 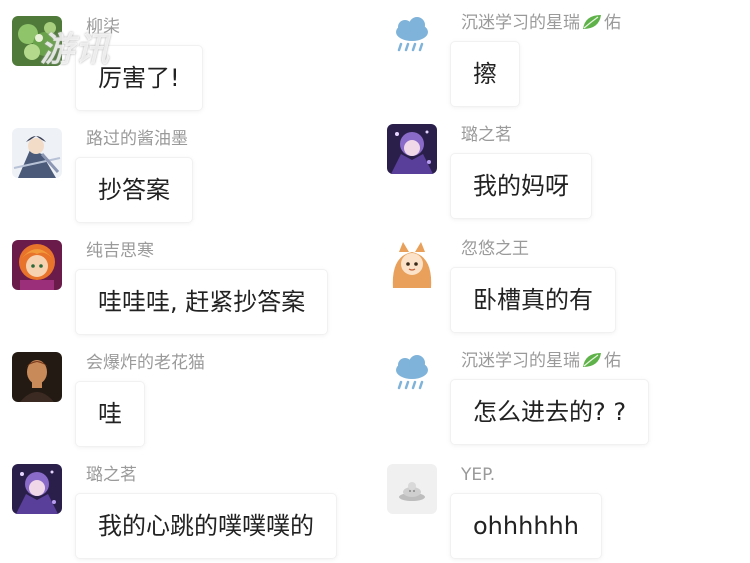 I want to click on dark-portrait-avatar, so click(x=37, y=377).